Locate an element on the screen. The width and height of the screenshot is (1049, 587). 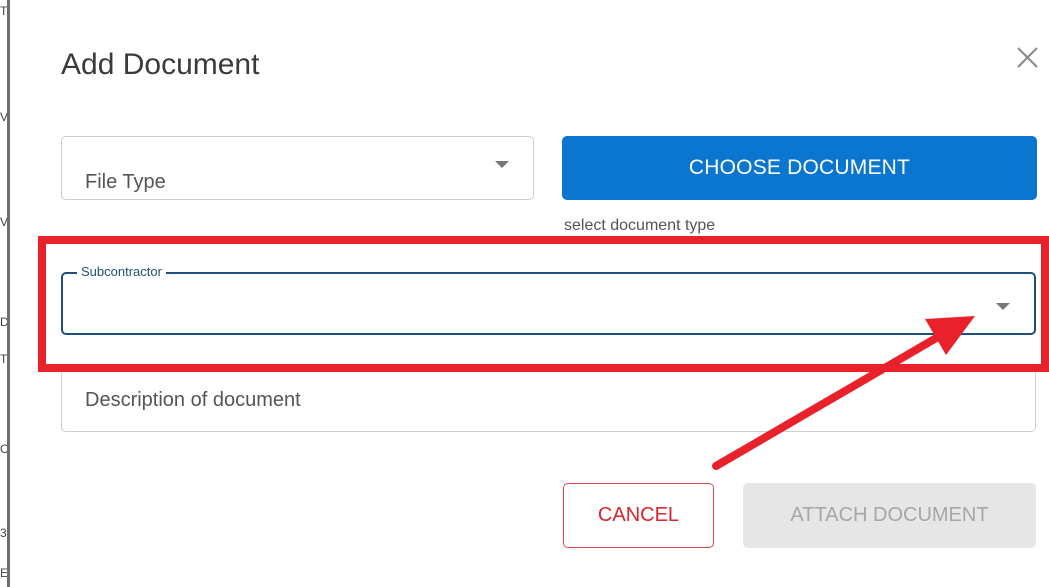
file-type-placeholder: File Type is located at coordinates (125, 182).